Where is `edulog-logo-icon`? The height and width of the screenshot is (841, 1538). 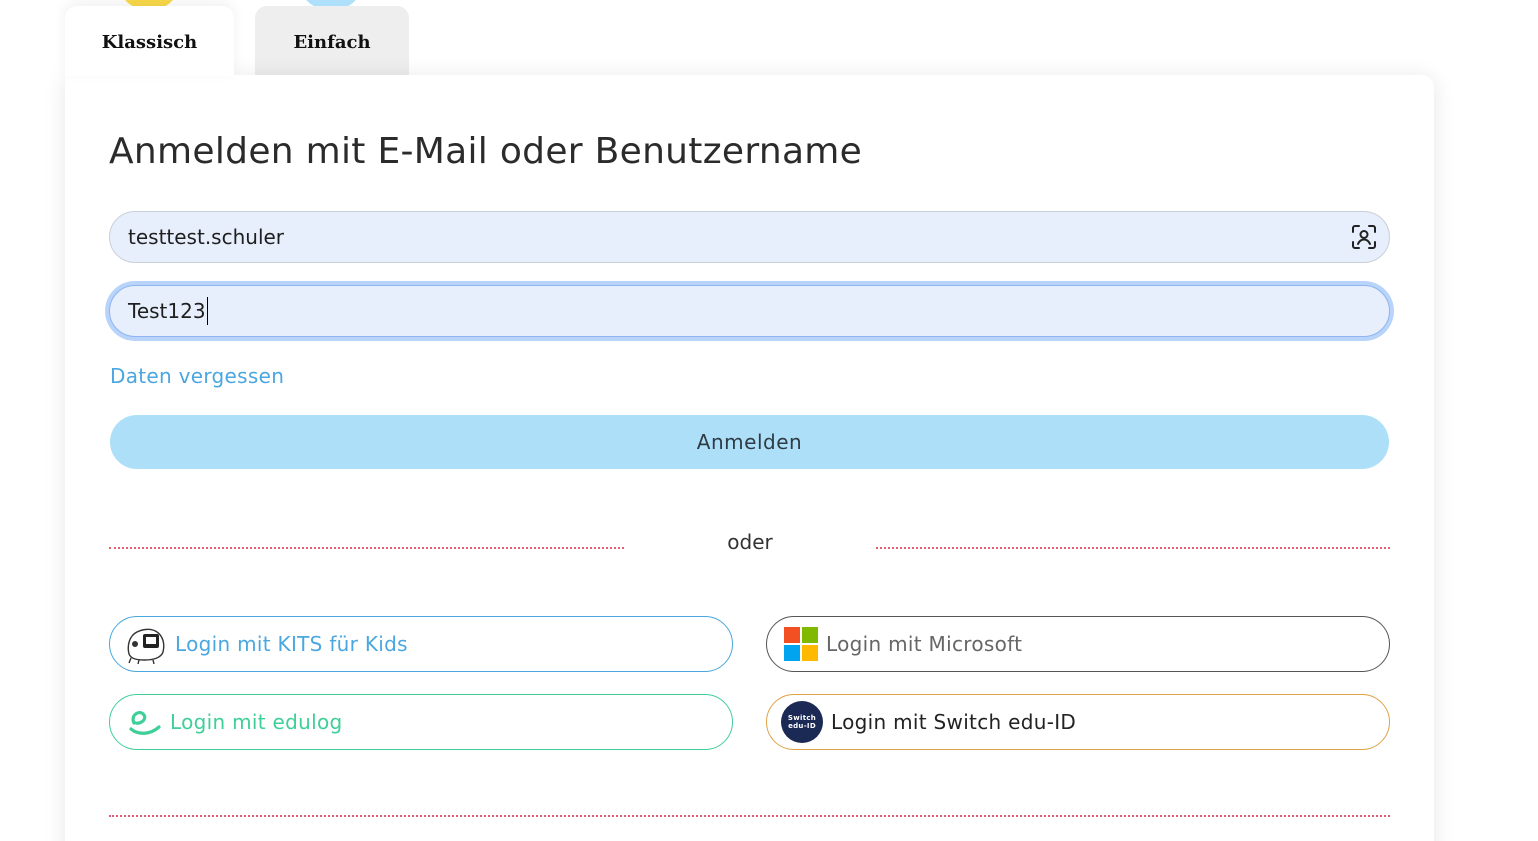 edulog-logo-icon is located at coordinates (145, 722).